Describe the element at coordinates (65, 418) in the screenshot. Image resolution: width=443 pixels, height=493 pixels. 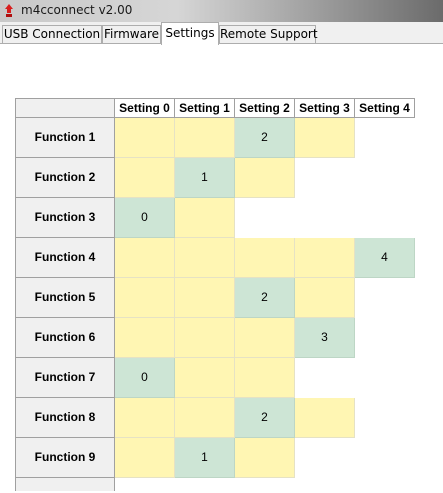
I see `row-header-function-8: Function 8` at that location.